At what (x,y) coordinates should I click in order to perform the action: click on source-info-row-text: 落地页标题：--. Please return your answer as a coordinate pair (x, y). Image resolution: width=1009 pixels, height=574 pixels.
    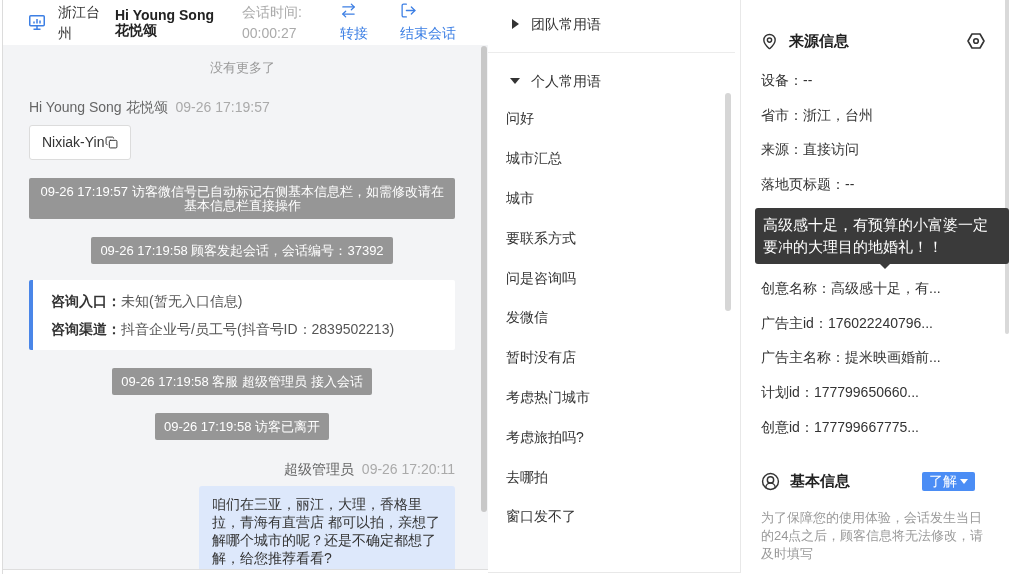
    Looking at the image, I should click on (808, 184).